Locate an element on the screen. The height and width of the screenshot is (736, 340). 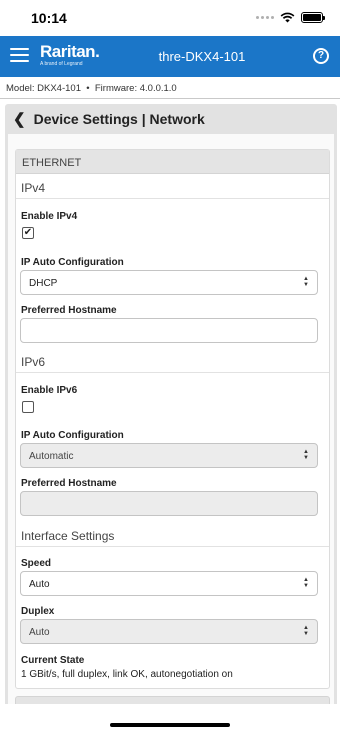
device-info-bar: Model: DKX4-101 • Firmware: 4.0.0.1.0 is located at coordinates (170, 88).